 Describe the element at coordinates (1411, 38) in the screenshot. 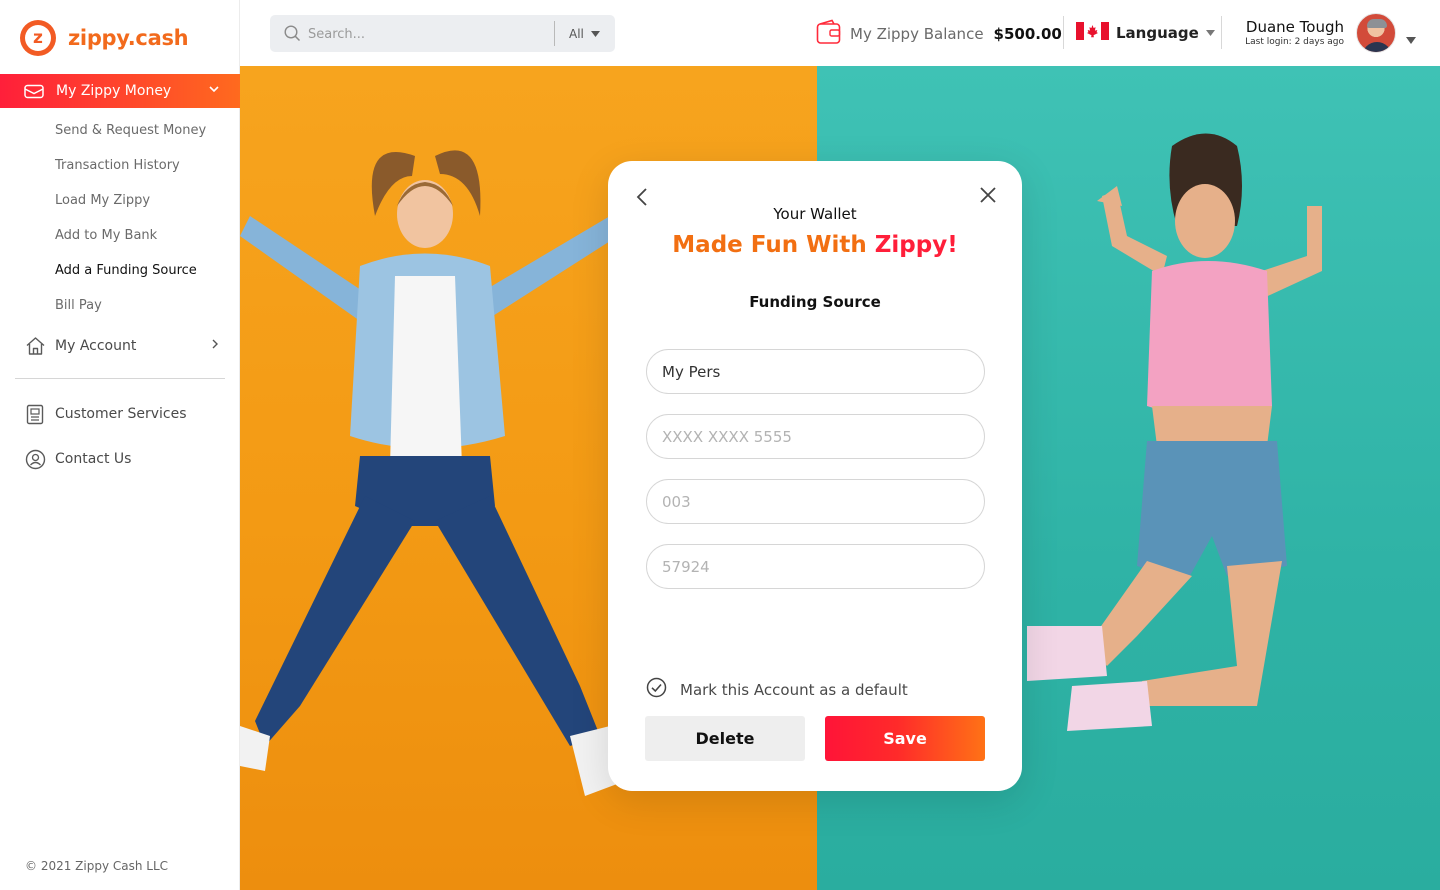

I see `user-menu-caret-icon` at that location.